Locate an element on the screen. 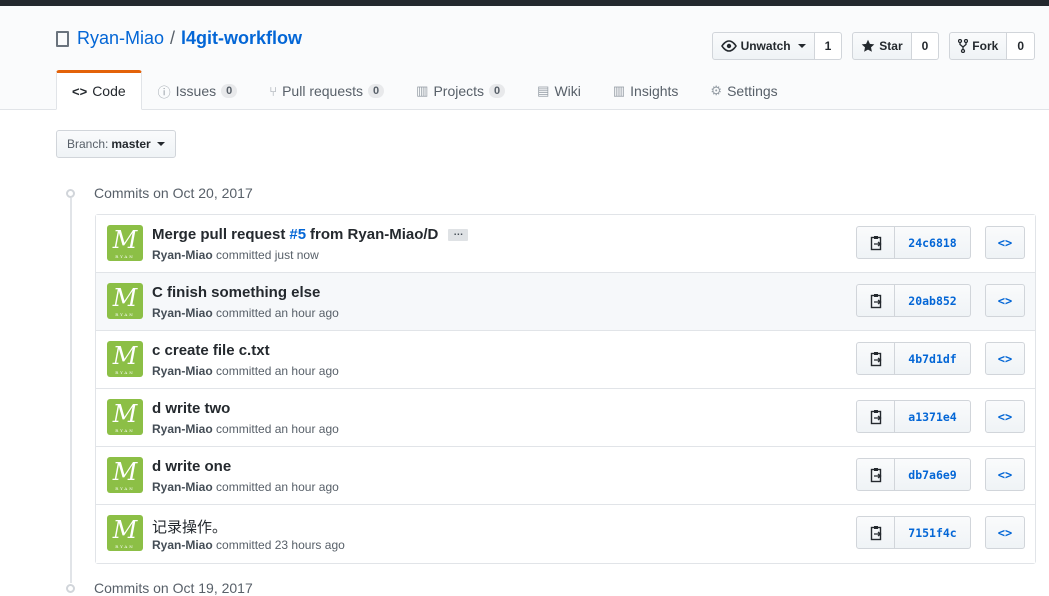 The width and height of the screenshot is (1049, 596). unwatch-button: Unwatch is located at coordinates (763, 46).